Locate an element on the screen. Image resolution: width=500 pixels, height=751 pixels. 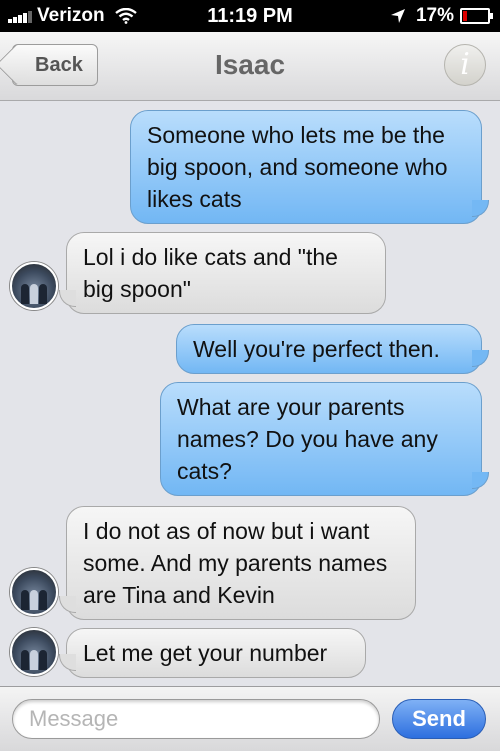
navigation-bar: Back Isaac i is located at coordinates (250, 66).